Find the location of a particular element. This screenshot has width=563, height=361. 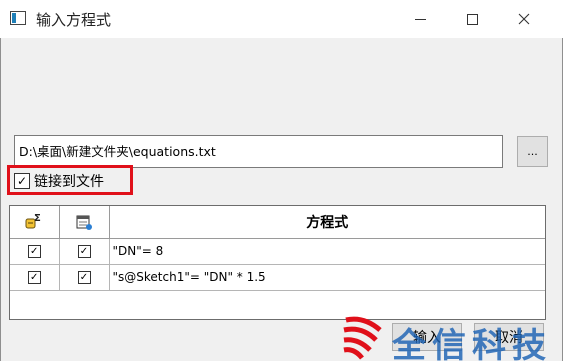

close-icon is located at coordinates (524, 19).